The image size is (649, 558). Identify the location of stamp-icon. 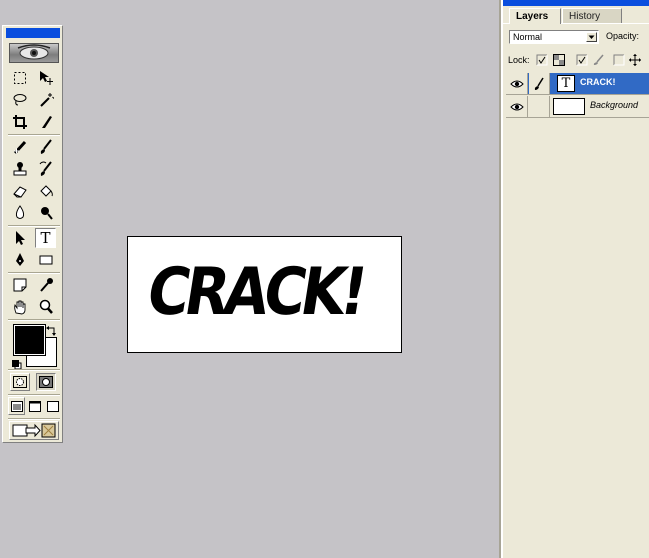
(19, 169).